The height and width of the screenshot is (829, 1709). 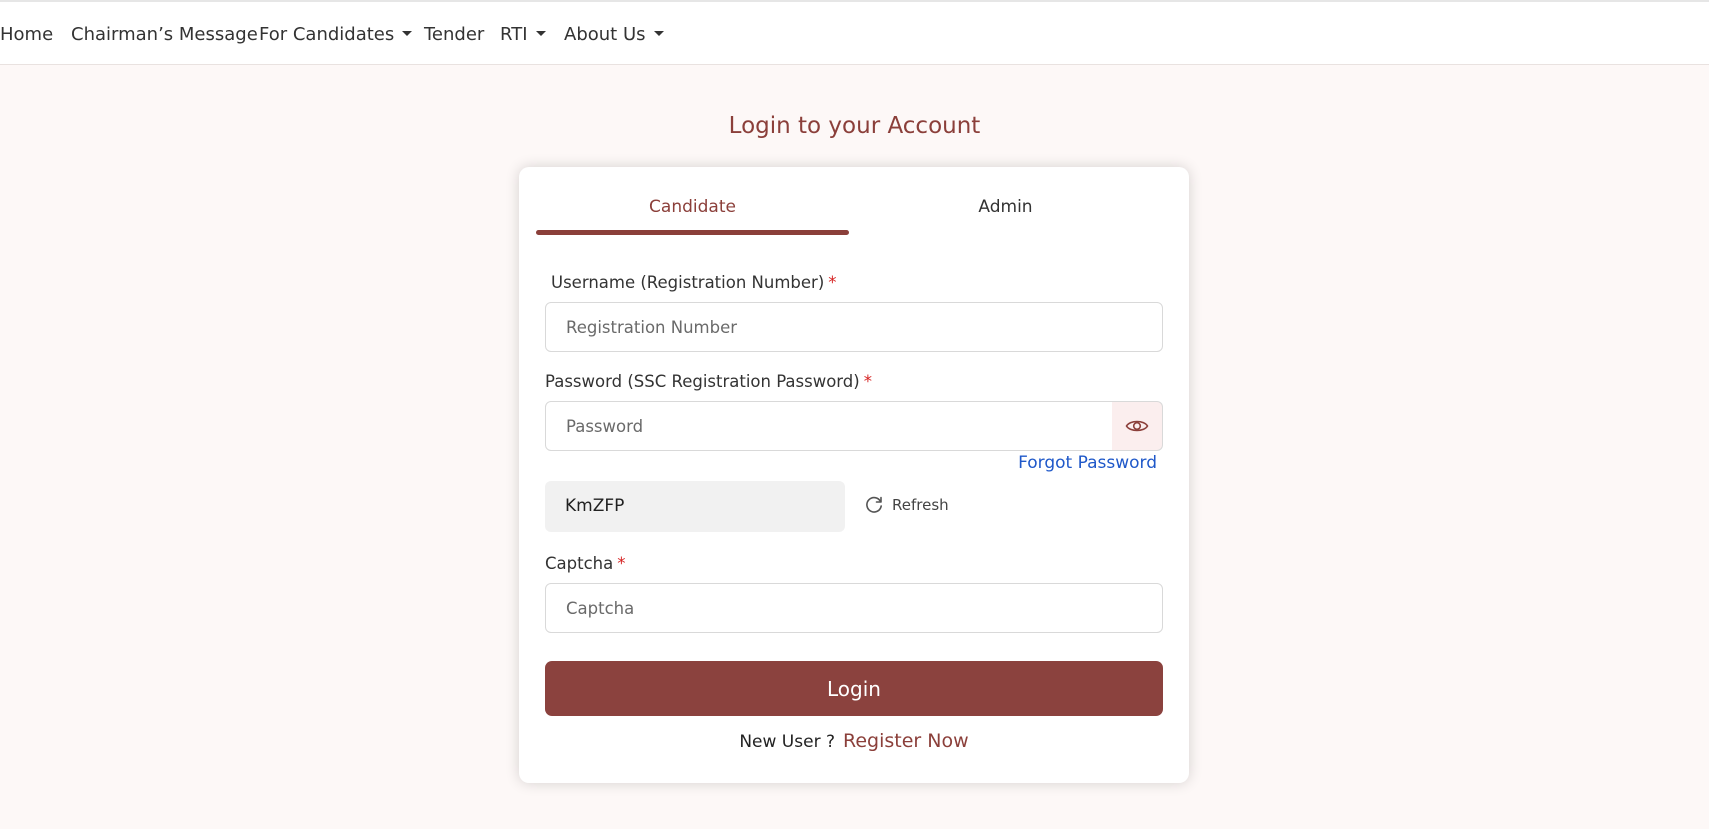 What do you see at coordinates (164, 34) in the screenshot?
I see `nav-chairmans-message: Chairman’s Message` at bounding box center [164, 34].